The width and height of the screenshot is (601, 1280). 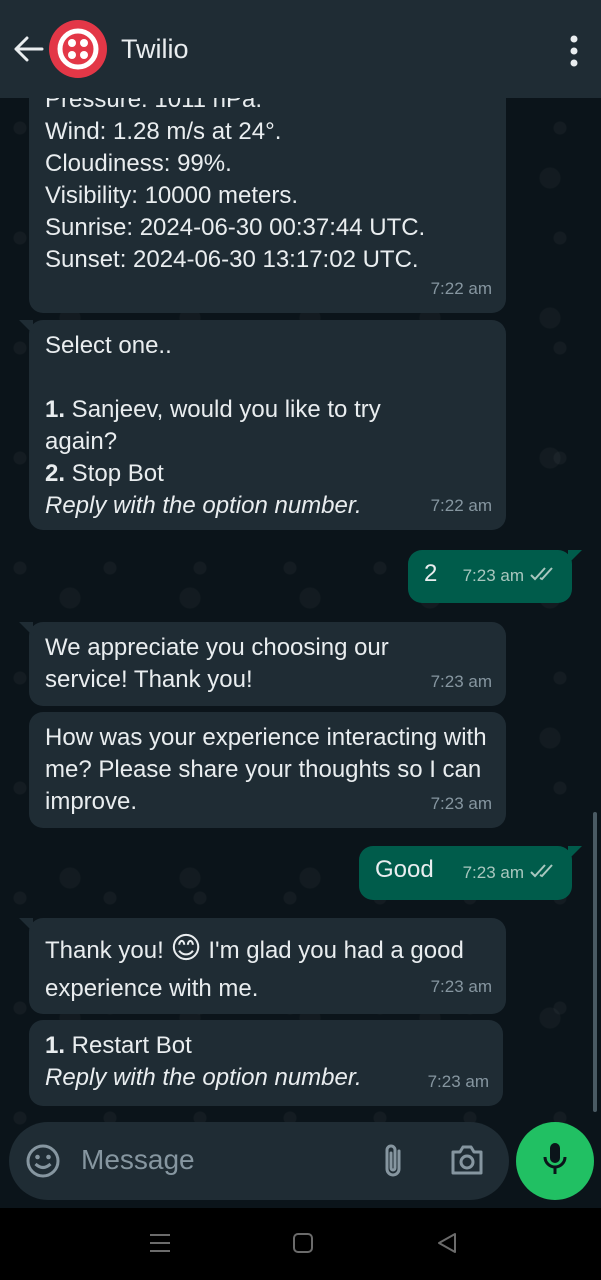 I want to click on option-line: 1. Restart Bot, so click(x=266, y=1046).